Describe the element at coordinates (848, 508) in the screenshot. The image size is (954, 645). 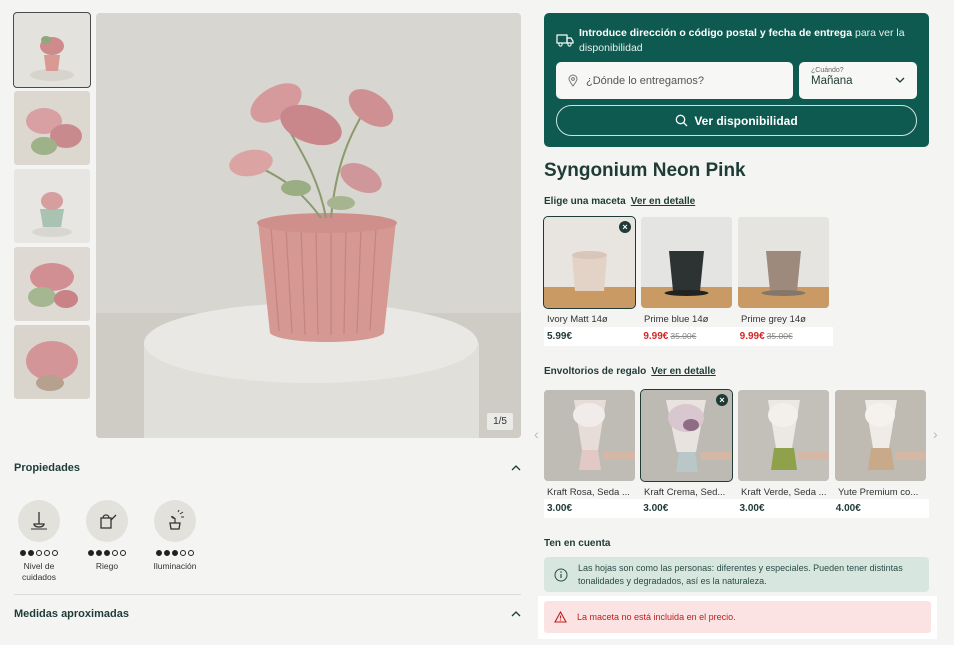
I see `wrap-price: 4.00€` at that location.